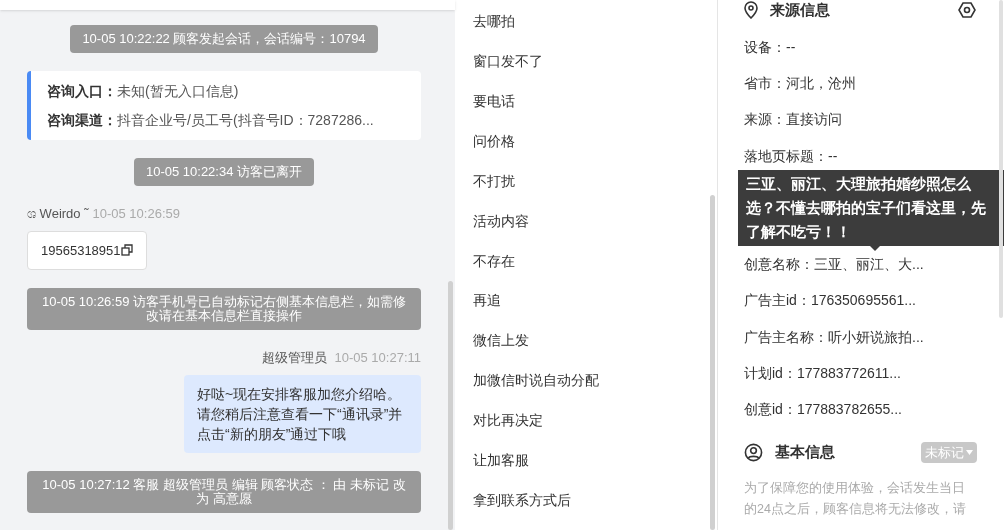  I want to click on entry-value: 未知(暂无入口信息), so click(178, 91).